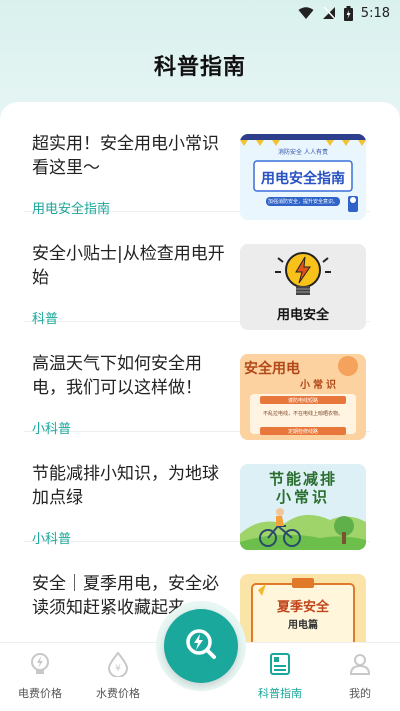 This screenshot has width=400, height=711. Describe the element at coordinates (272, 369) in the screenshot. I see `thumb-heading: 安全用电` at that location.